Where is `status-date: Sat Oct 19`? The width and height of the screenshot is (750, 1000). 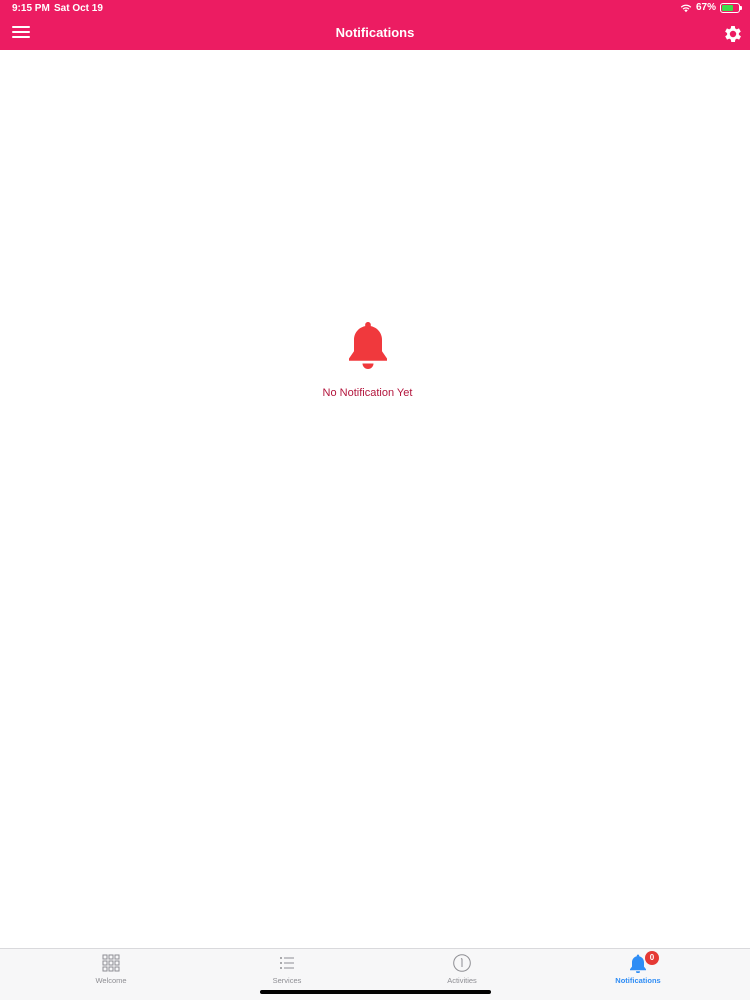 status-date: Sat Oct 19 is located at coordinates (78, 8).